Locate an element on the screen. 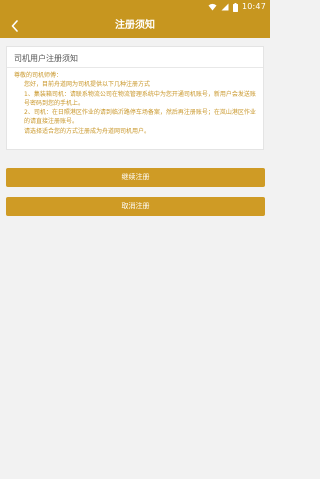 The width and height of the screenshot is (320, 479). page-title: 注册须知 is located at coordinates (135, 25).